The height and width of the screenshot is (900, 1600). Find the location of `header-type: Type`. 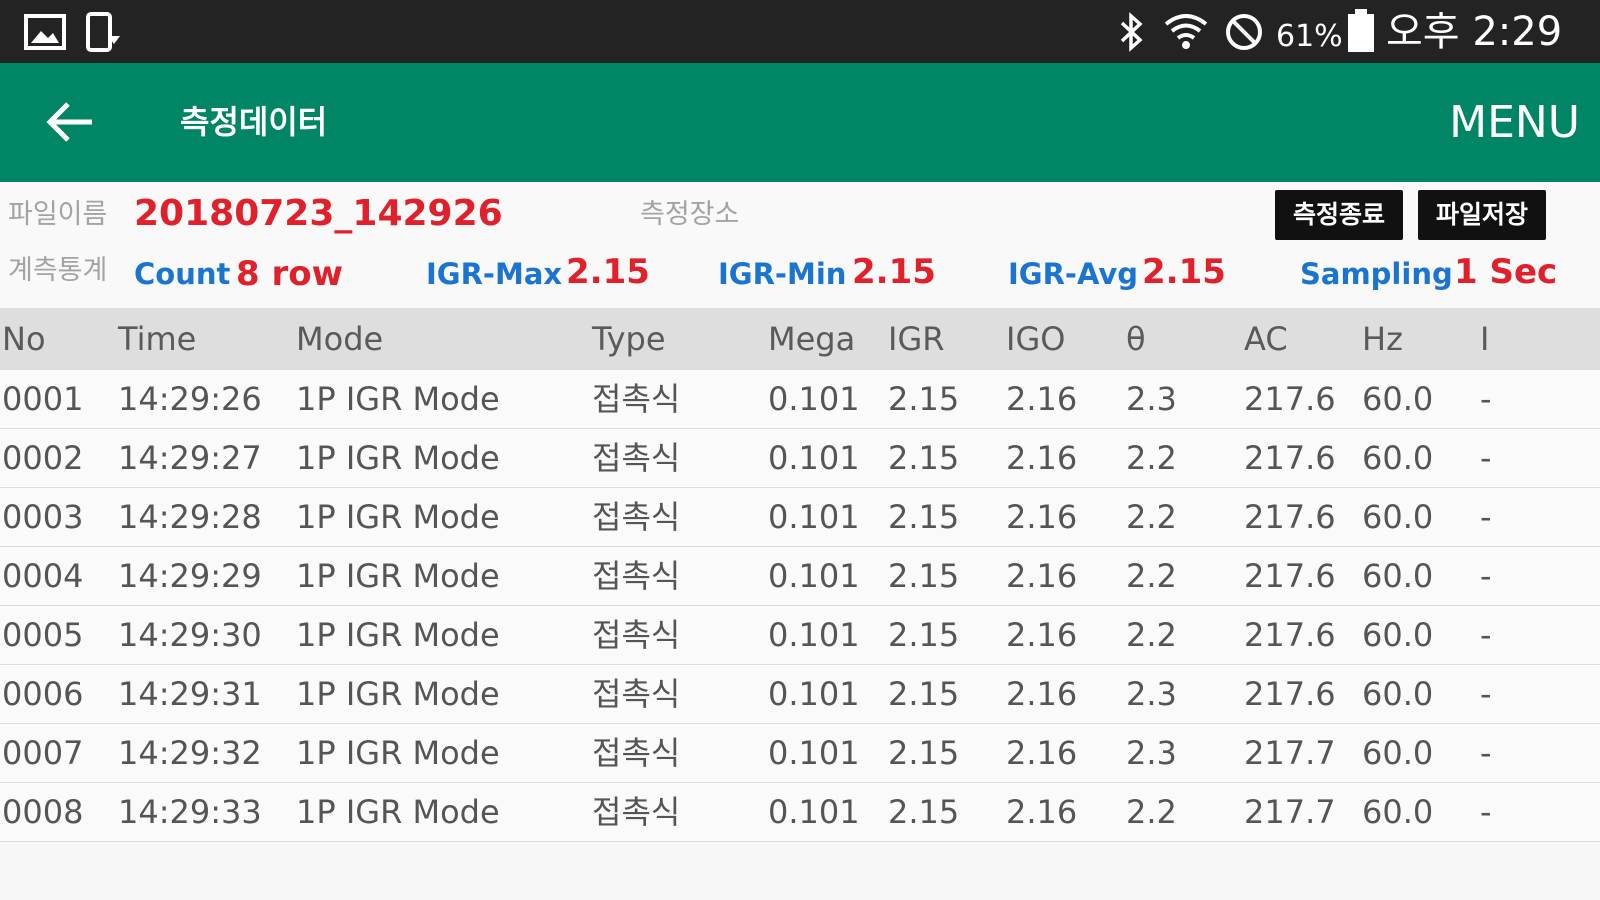

header-type: Type is located at coordinates (629, 339).